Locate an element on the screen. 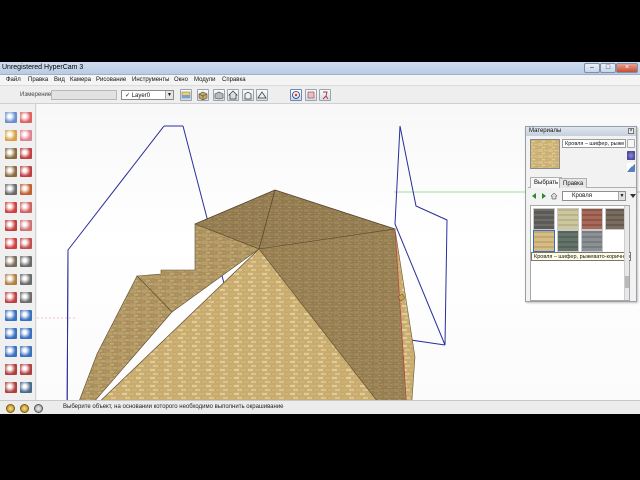 The height and width of the screenshot is (480, 640). materials-nav: Кровля ▼ is located at coordinates (583, 196).